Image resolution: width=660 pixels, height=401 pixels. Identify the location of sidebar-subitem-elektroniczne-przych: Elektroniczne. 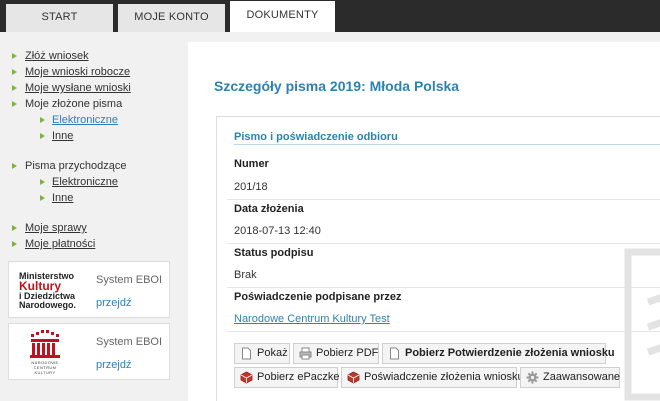
(92, 182).